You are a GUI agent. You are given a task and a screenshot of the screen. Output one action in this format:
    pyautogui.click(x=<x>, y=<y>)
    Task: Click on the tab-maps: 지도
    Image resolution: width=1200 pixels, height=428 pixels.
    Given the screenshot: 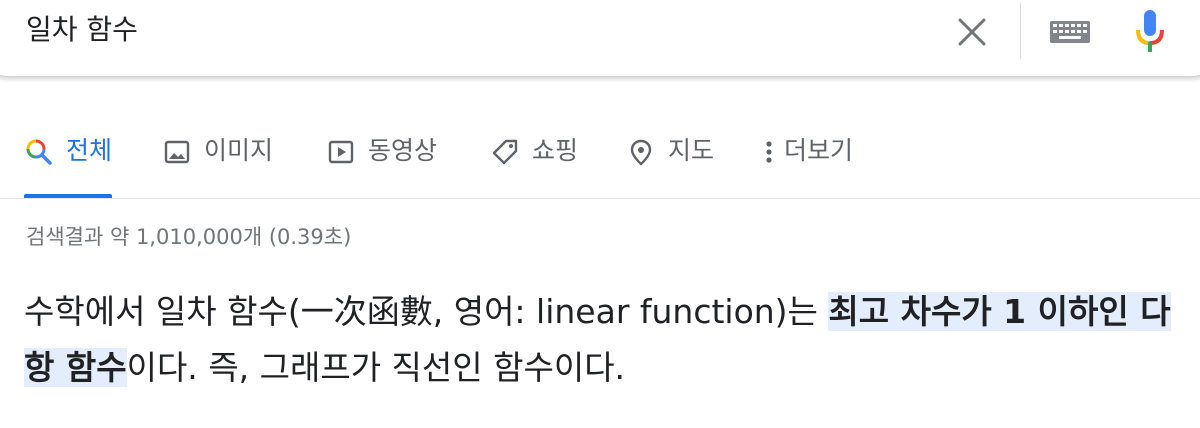 What is the action you would take?
    pyautogui.click(x=670, y=158)
    